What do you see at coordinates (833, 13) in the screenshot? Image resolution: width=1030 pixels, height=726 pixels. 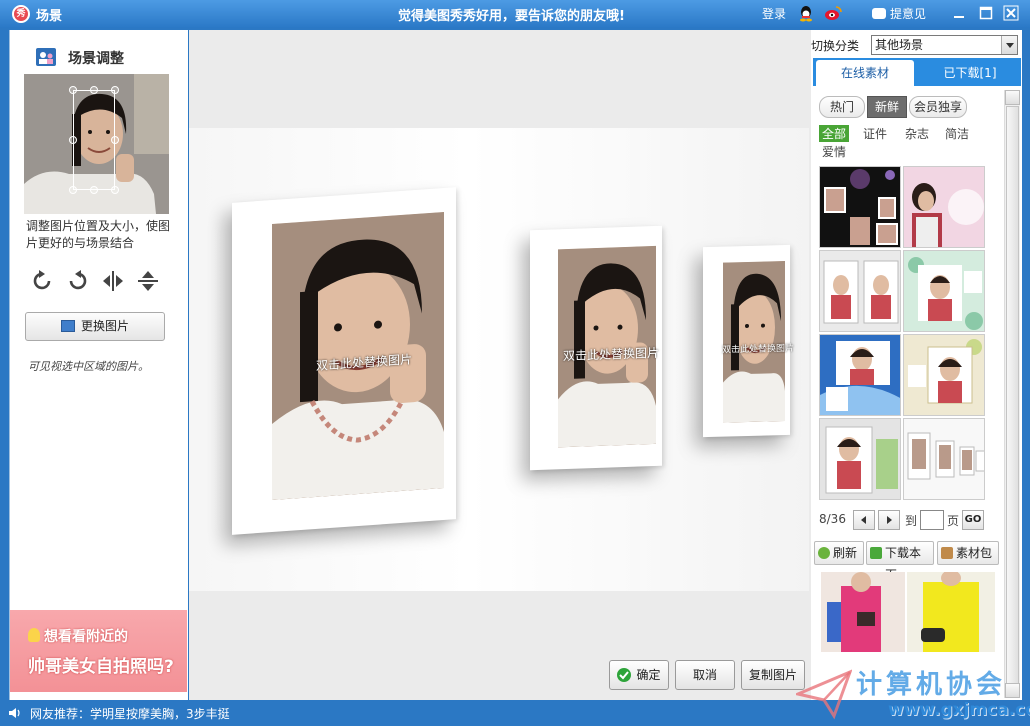 I see `weibo-icon` at bounding box center [833, 13].